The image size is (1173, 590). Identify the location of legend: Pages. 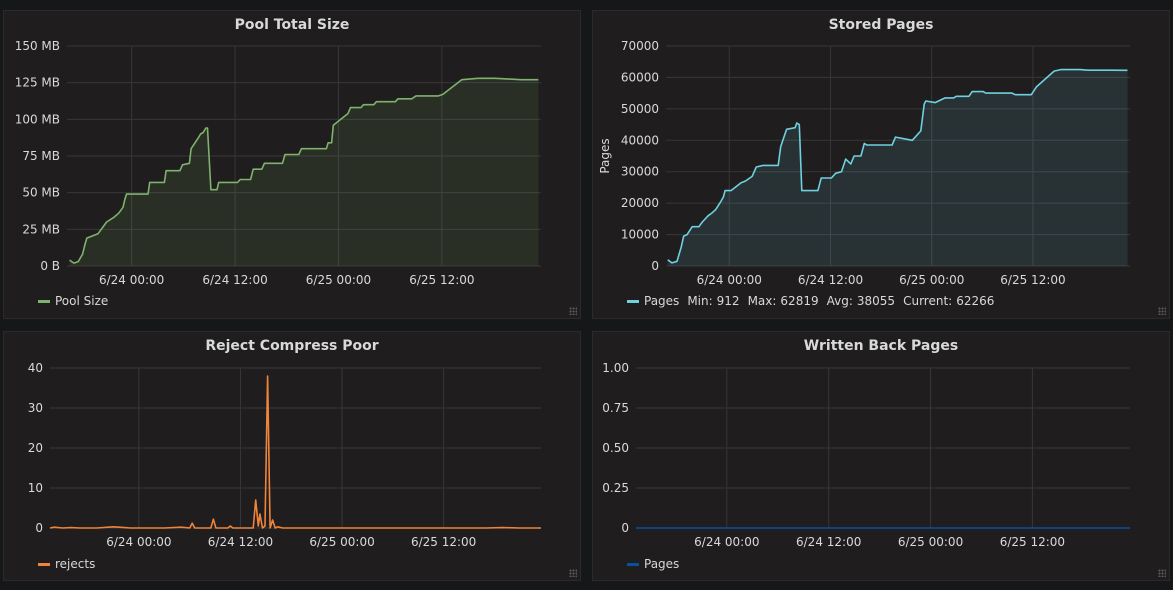
(653, 564).